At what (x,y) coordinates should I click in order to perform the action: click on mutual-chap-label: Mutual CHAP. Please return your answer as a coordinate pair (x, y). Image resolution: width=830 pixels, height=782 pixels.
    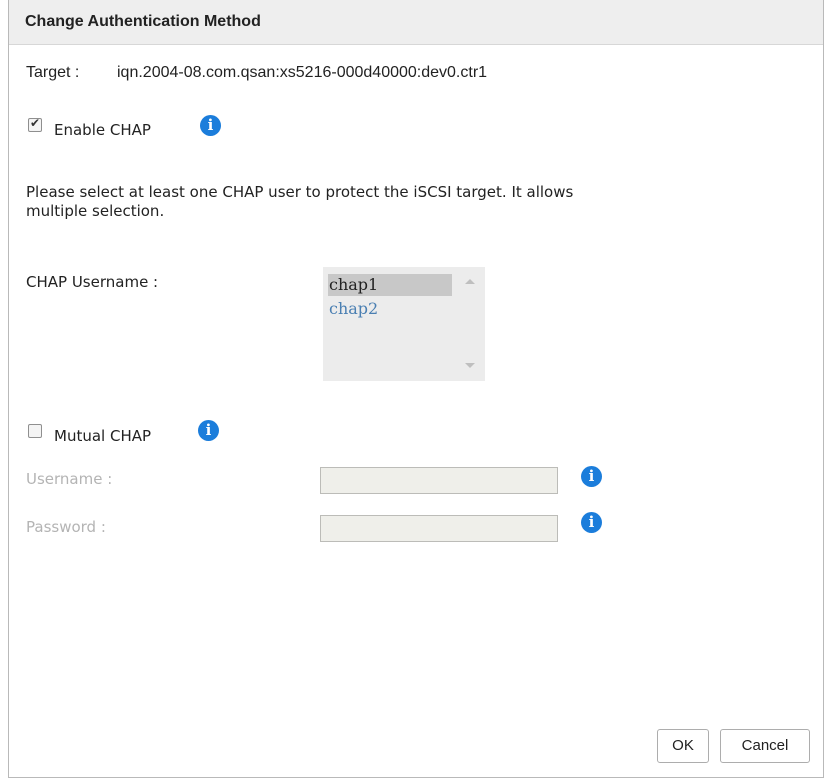
    Looking at the image, I should click on (102, 436).